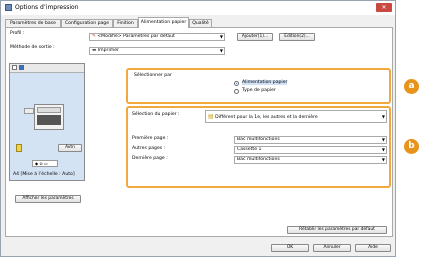 This screenshot has width=423, height=261. Describe the element at coordinates (211, 116) in the screenshot. I see `paper-stack-icon: ▤` at that location.